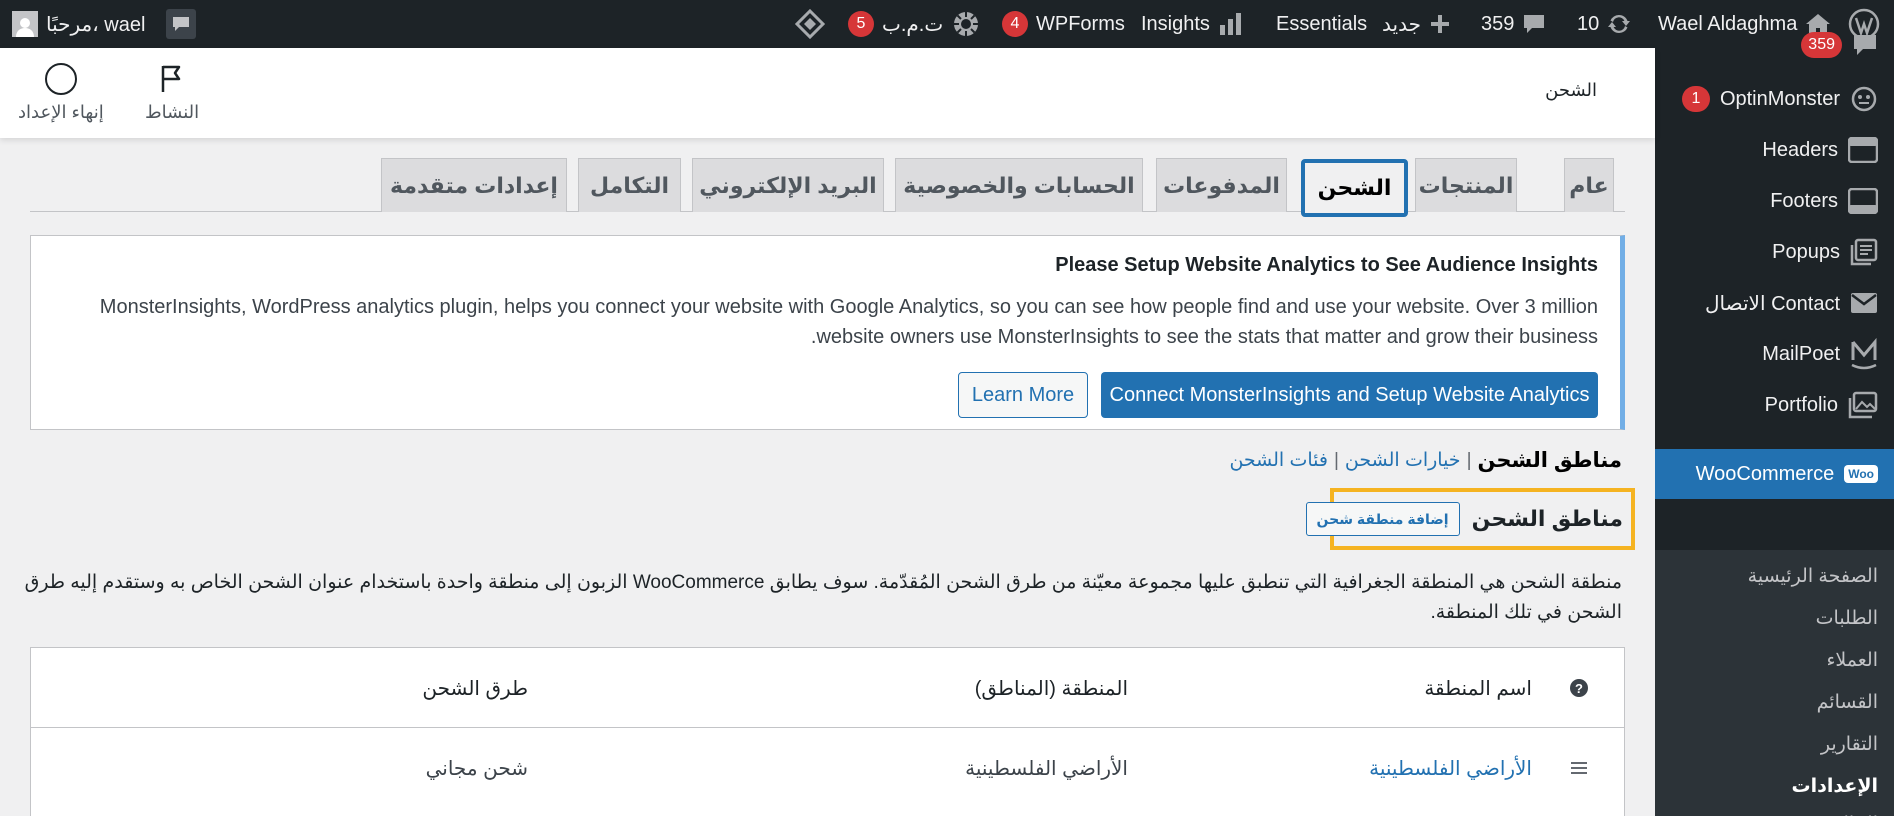  I want to click on woocommerce-header: إنهاء الإعداد النشاط الشحن, so click(827, 93).